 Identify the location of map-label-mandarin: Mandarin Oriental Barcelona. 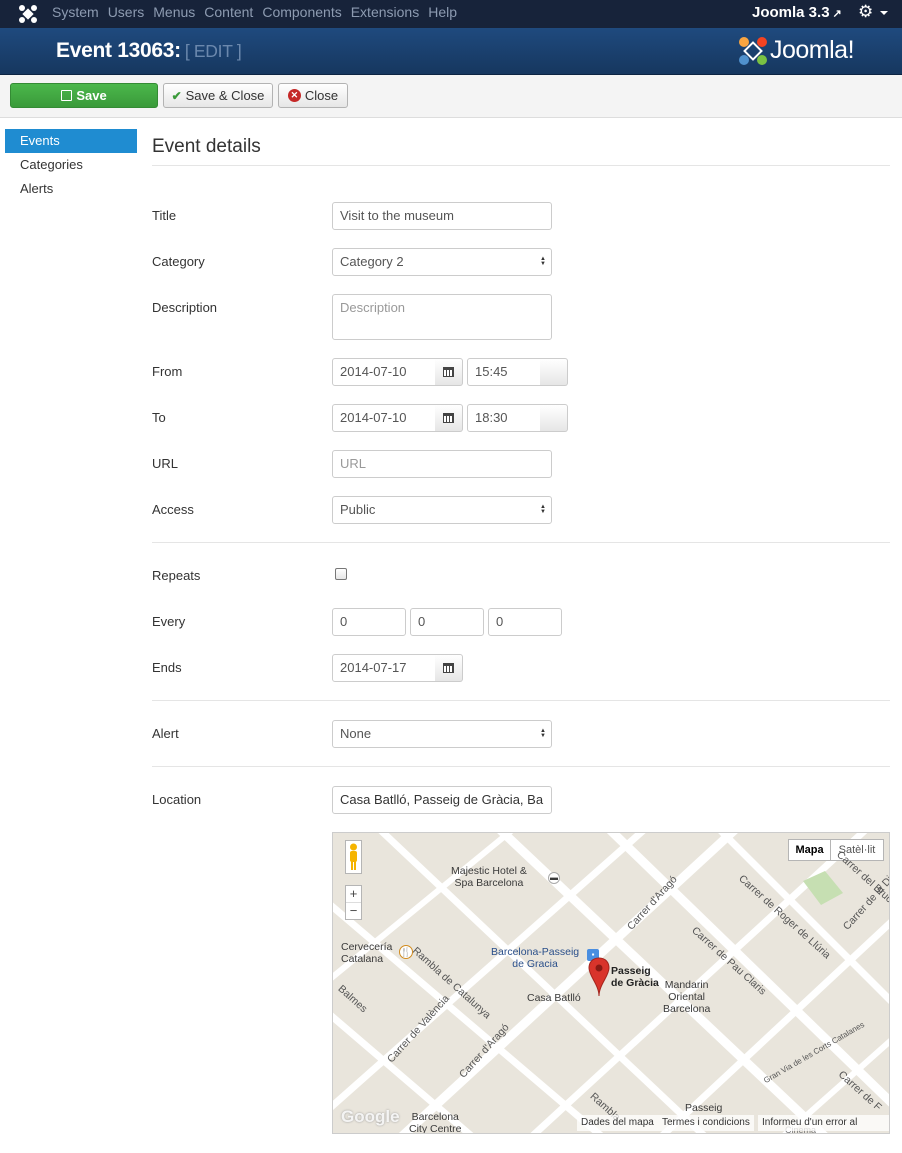
(687, 997).